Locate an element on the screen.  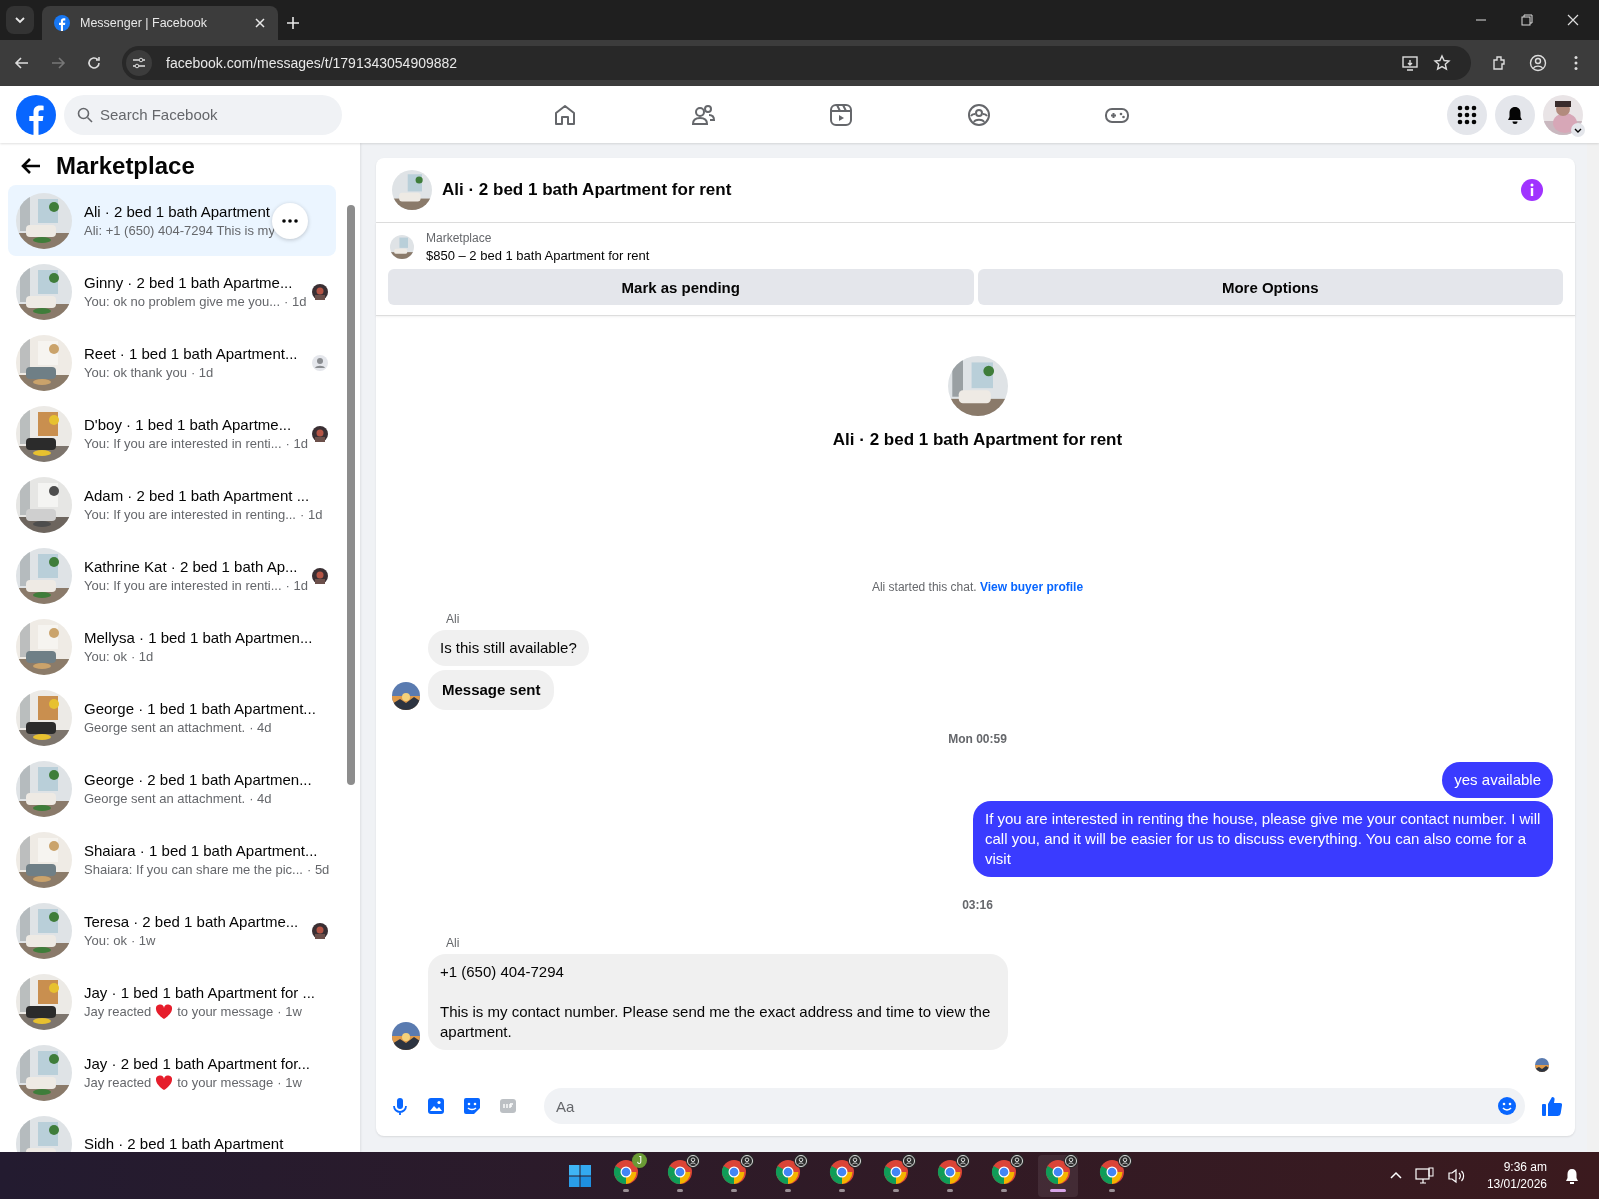
conversation-preview: Jay reacted is located at coordinates (118, 1082).